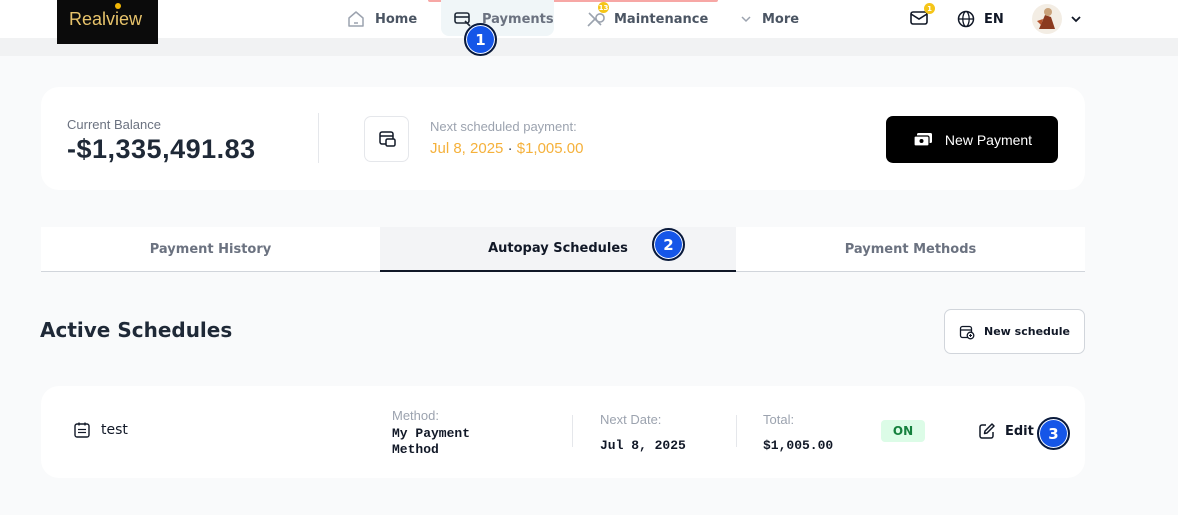 This screenshot has height=515, width=1178. I want to click on calendar-list-icon, so click(82, 430).